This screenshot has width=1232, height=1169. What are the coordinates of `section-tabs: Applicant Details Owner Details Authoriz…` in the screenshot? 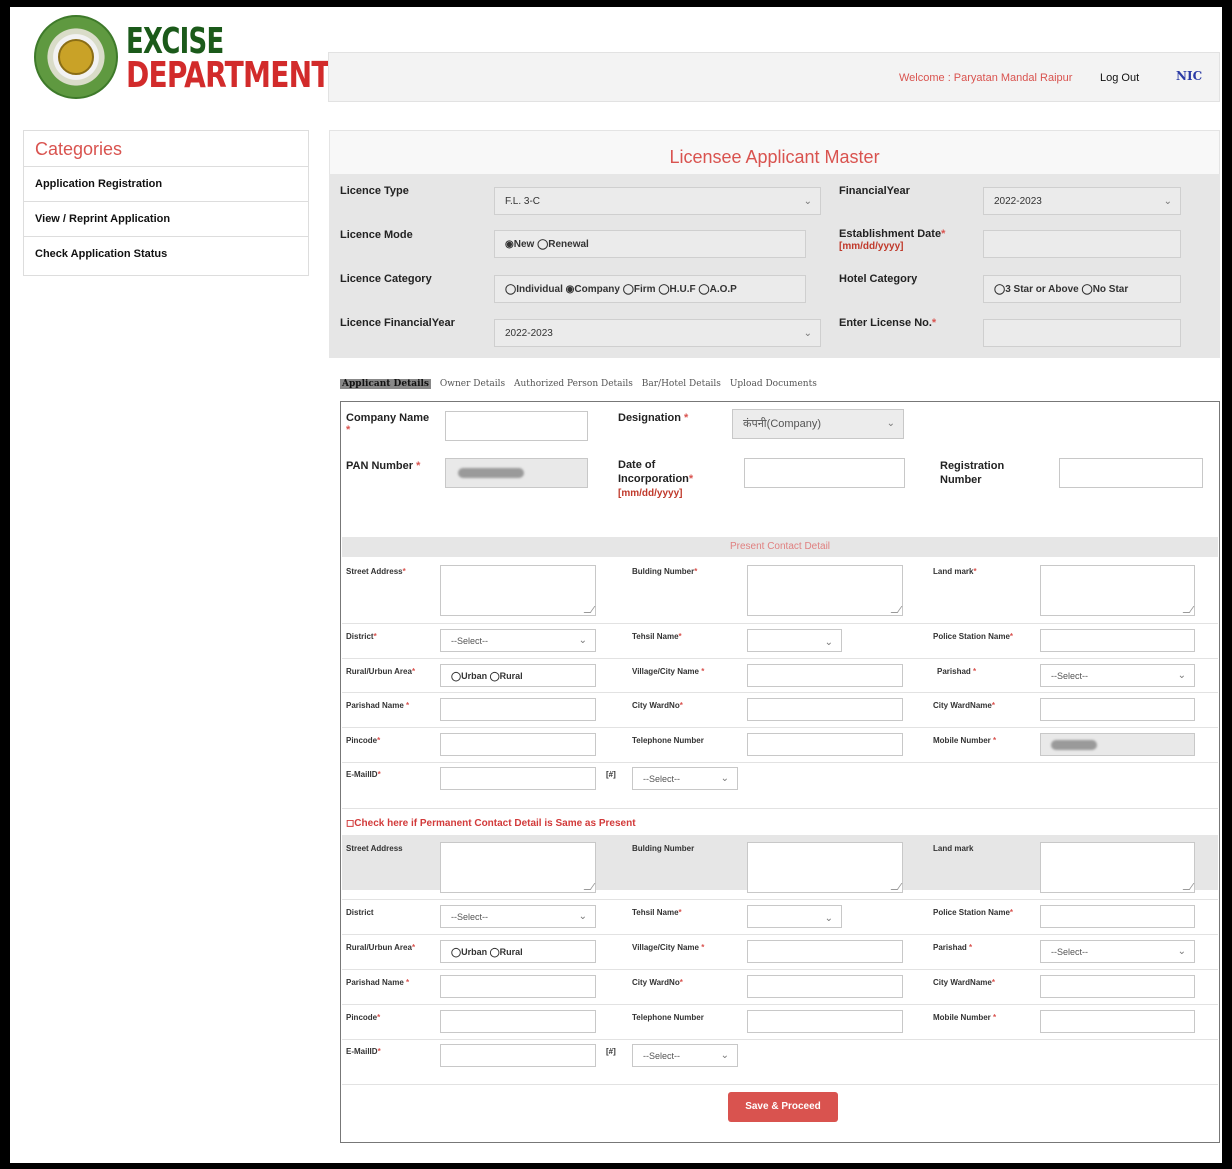 It's located at (581, 386).